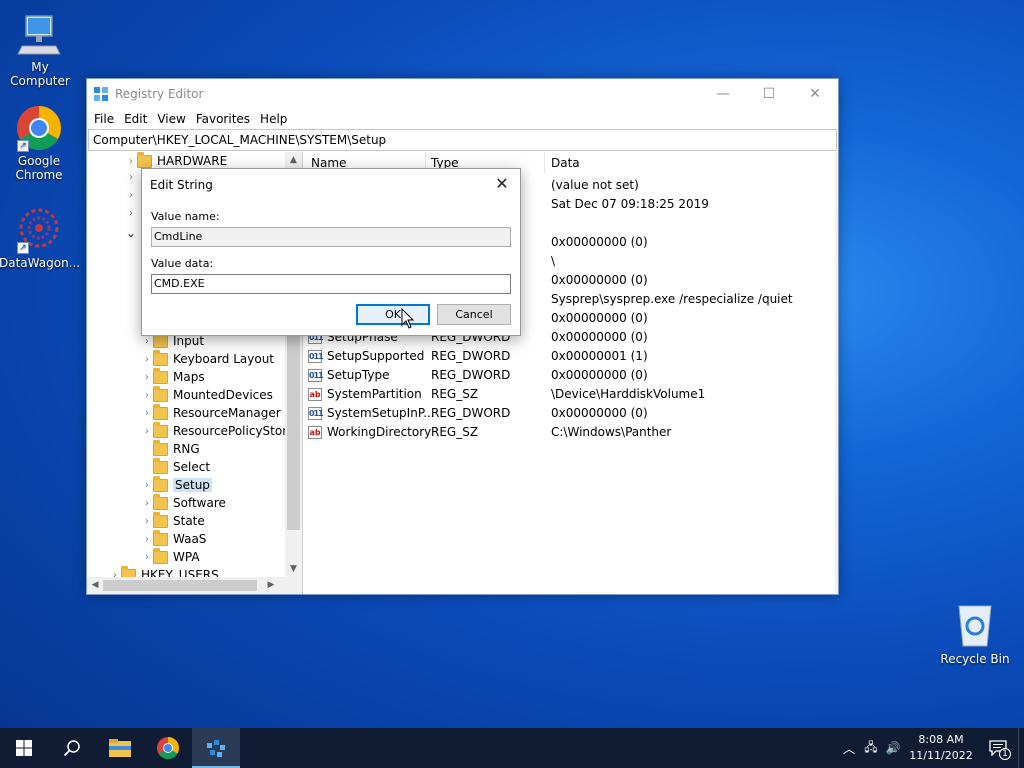  What do you see at coordinates (462, 140) in the screenshot?
I see `address-bar: Computer\HKEY_LOCAL_MACHINE\SYSTEM\Setup` at bounding box center [462, 140].